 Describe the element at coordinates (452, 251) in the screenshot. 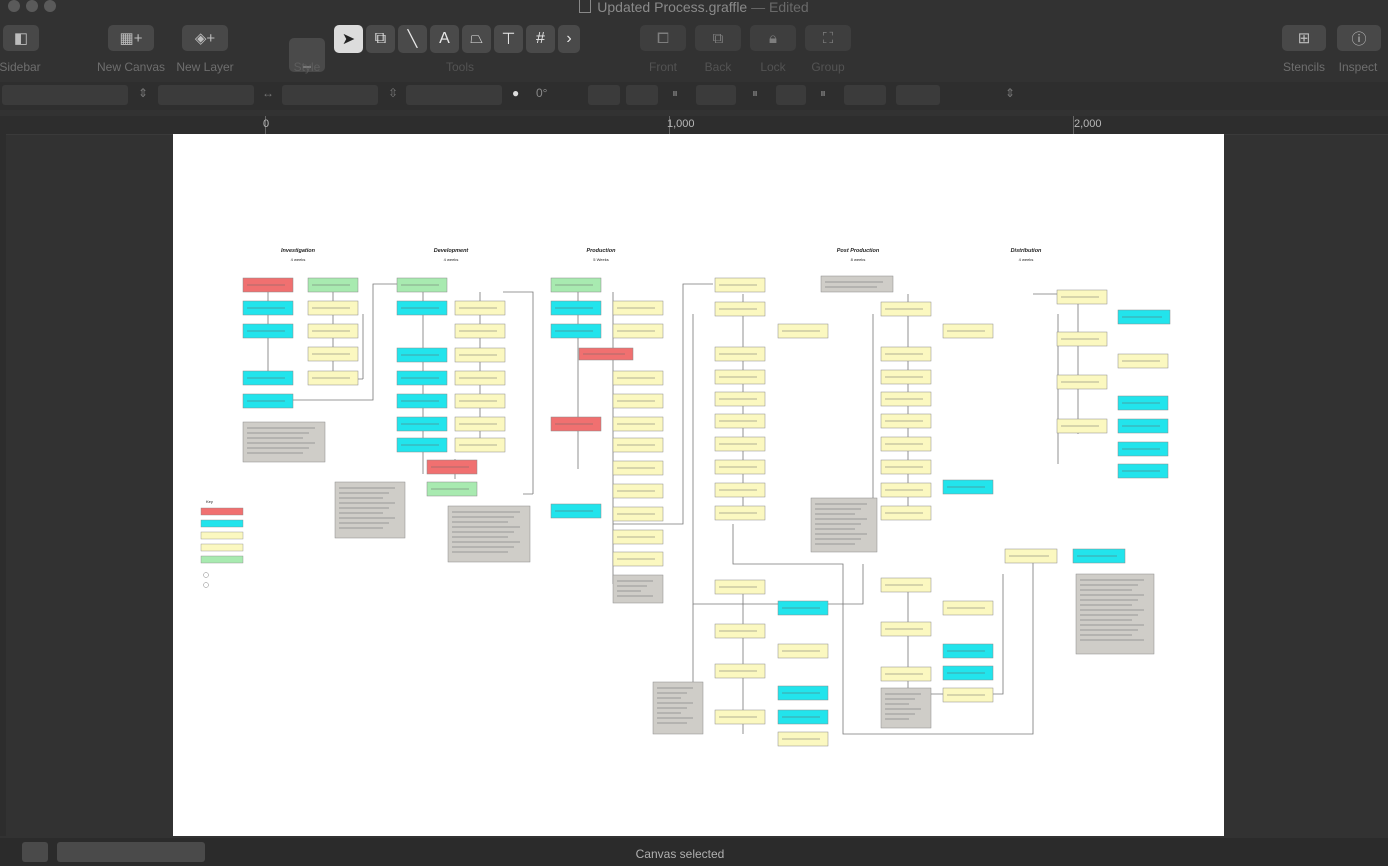

I see `phase-title: Development` at that location.